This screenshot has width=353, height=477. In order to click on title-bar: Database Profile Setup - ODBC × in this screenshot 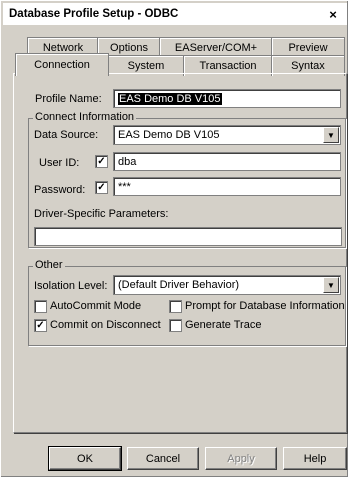, I will do `click(175, 14)`.